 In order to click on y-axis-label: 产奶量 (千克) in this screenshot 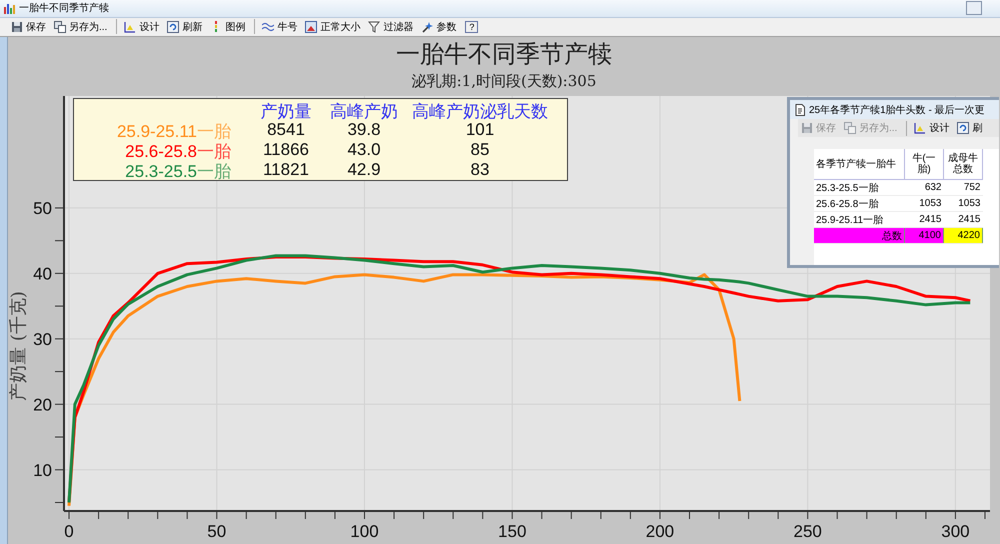, I will do `click(18, 346)`.